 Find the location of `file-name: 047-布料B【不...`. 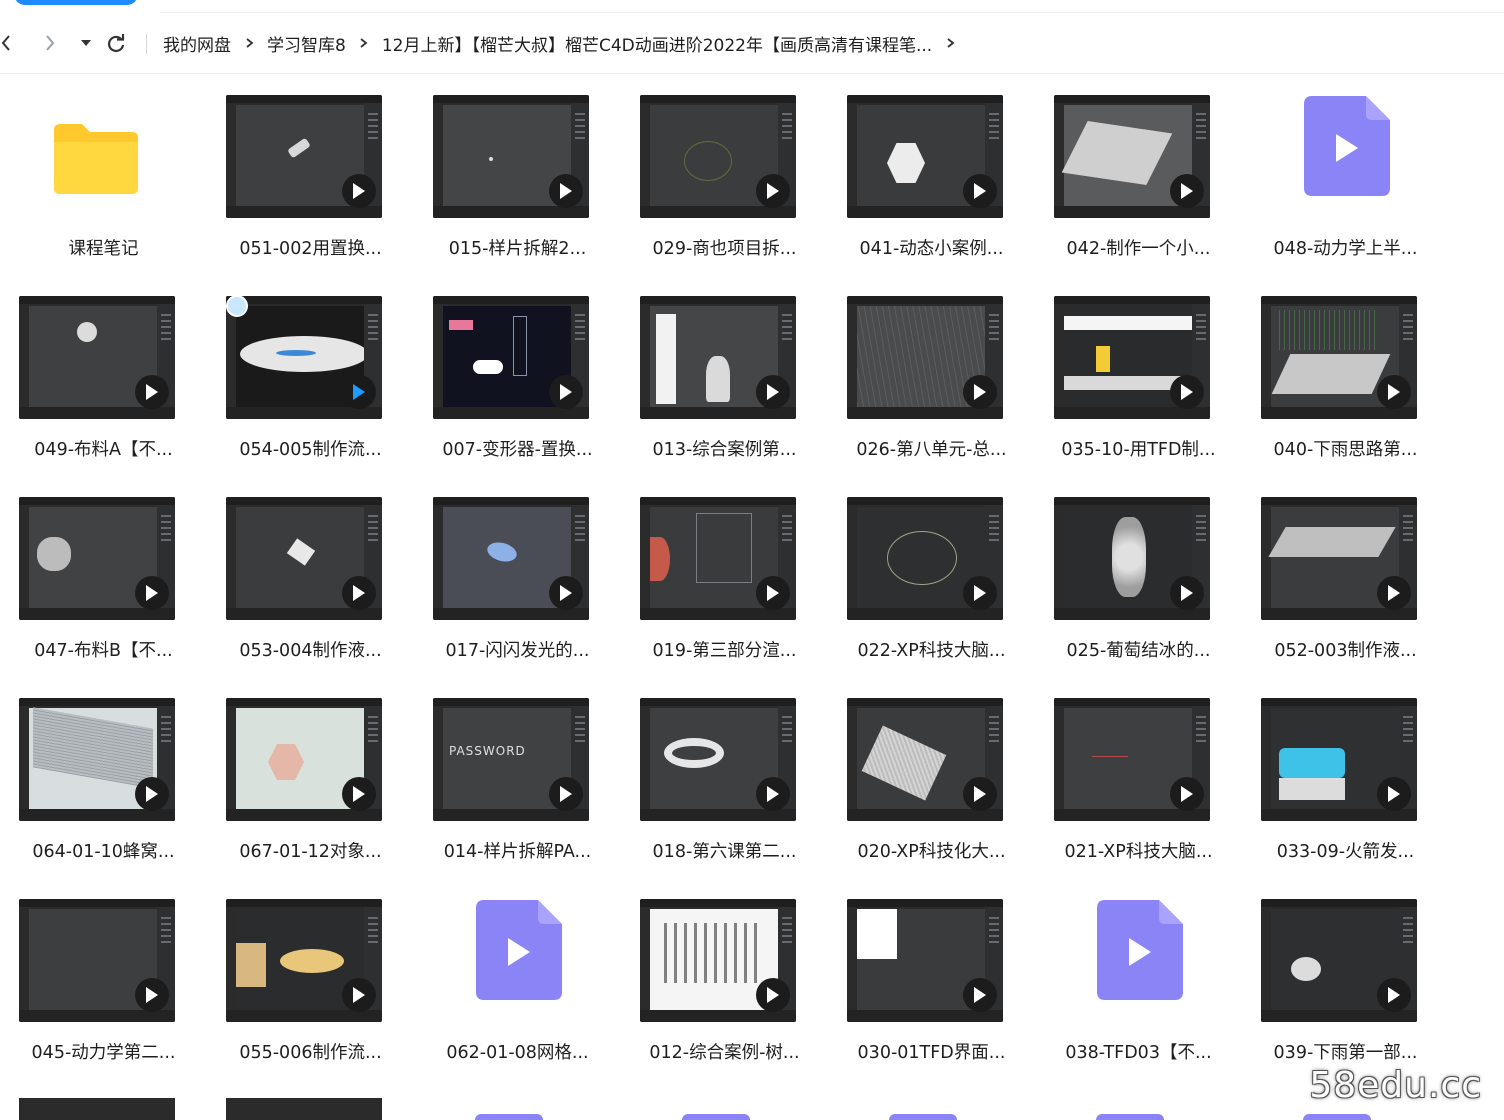

file-name: 047-布料B【不... is located at coordinates (103, 651).